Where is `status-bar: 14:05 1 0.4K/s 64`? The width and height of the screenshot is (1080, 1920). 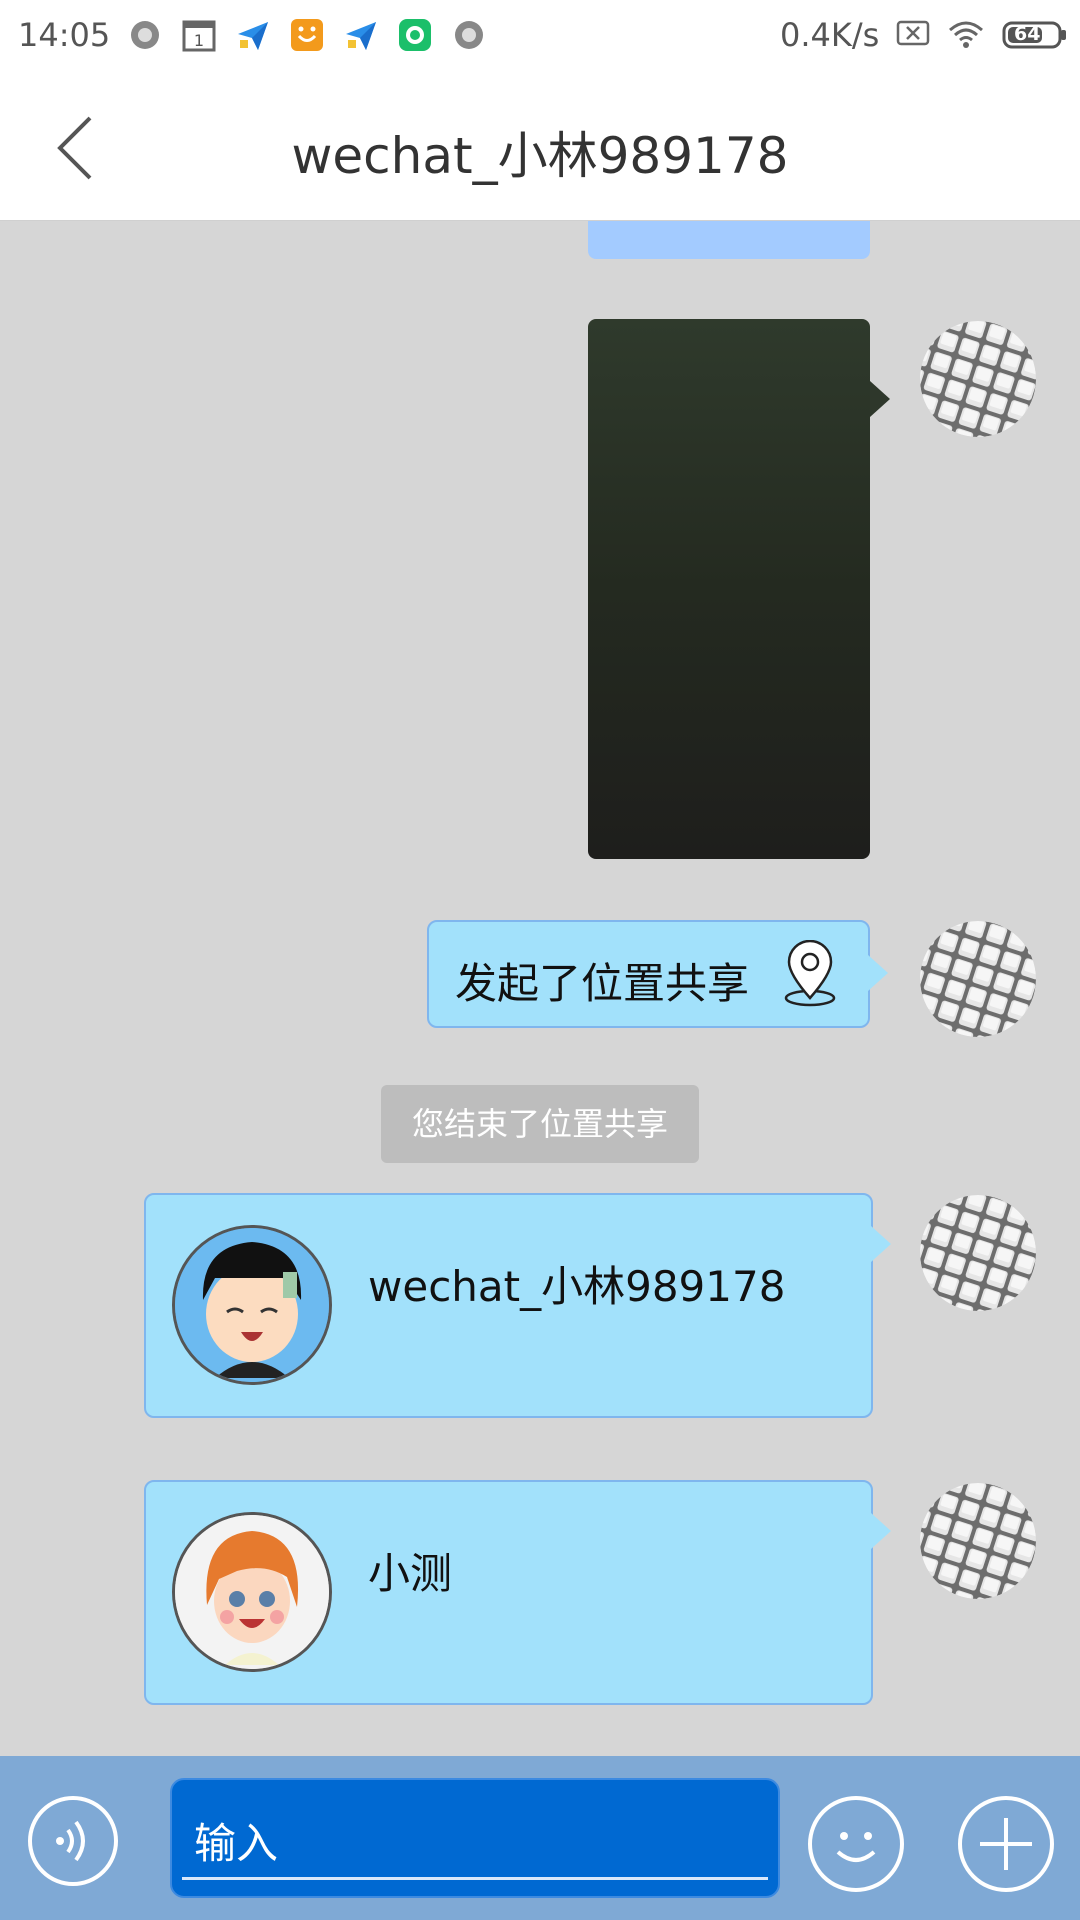 status-bar: 14:05 1 0.4K/s 64 is located at coordinates (540, 37).